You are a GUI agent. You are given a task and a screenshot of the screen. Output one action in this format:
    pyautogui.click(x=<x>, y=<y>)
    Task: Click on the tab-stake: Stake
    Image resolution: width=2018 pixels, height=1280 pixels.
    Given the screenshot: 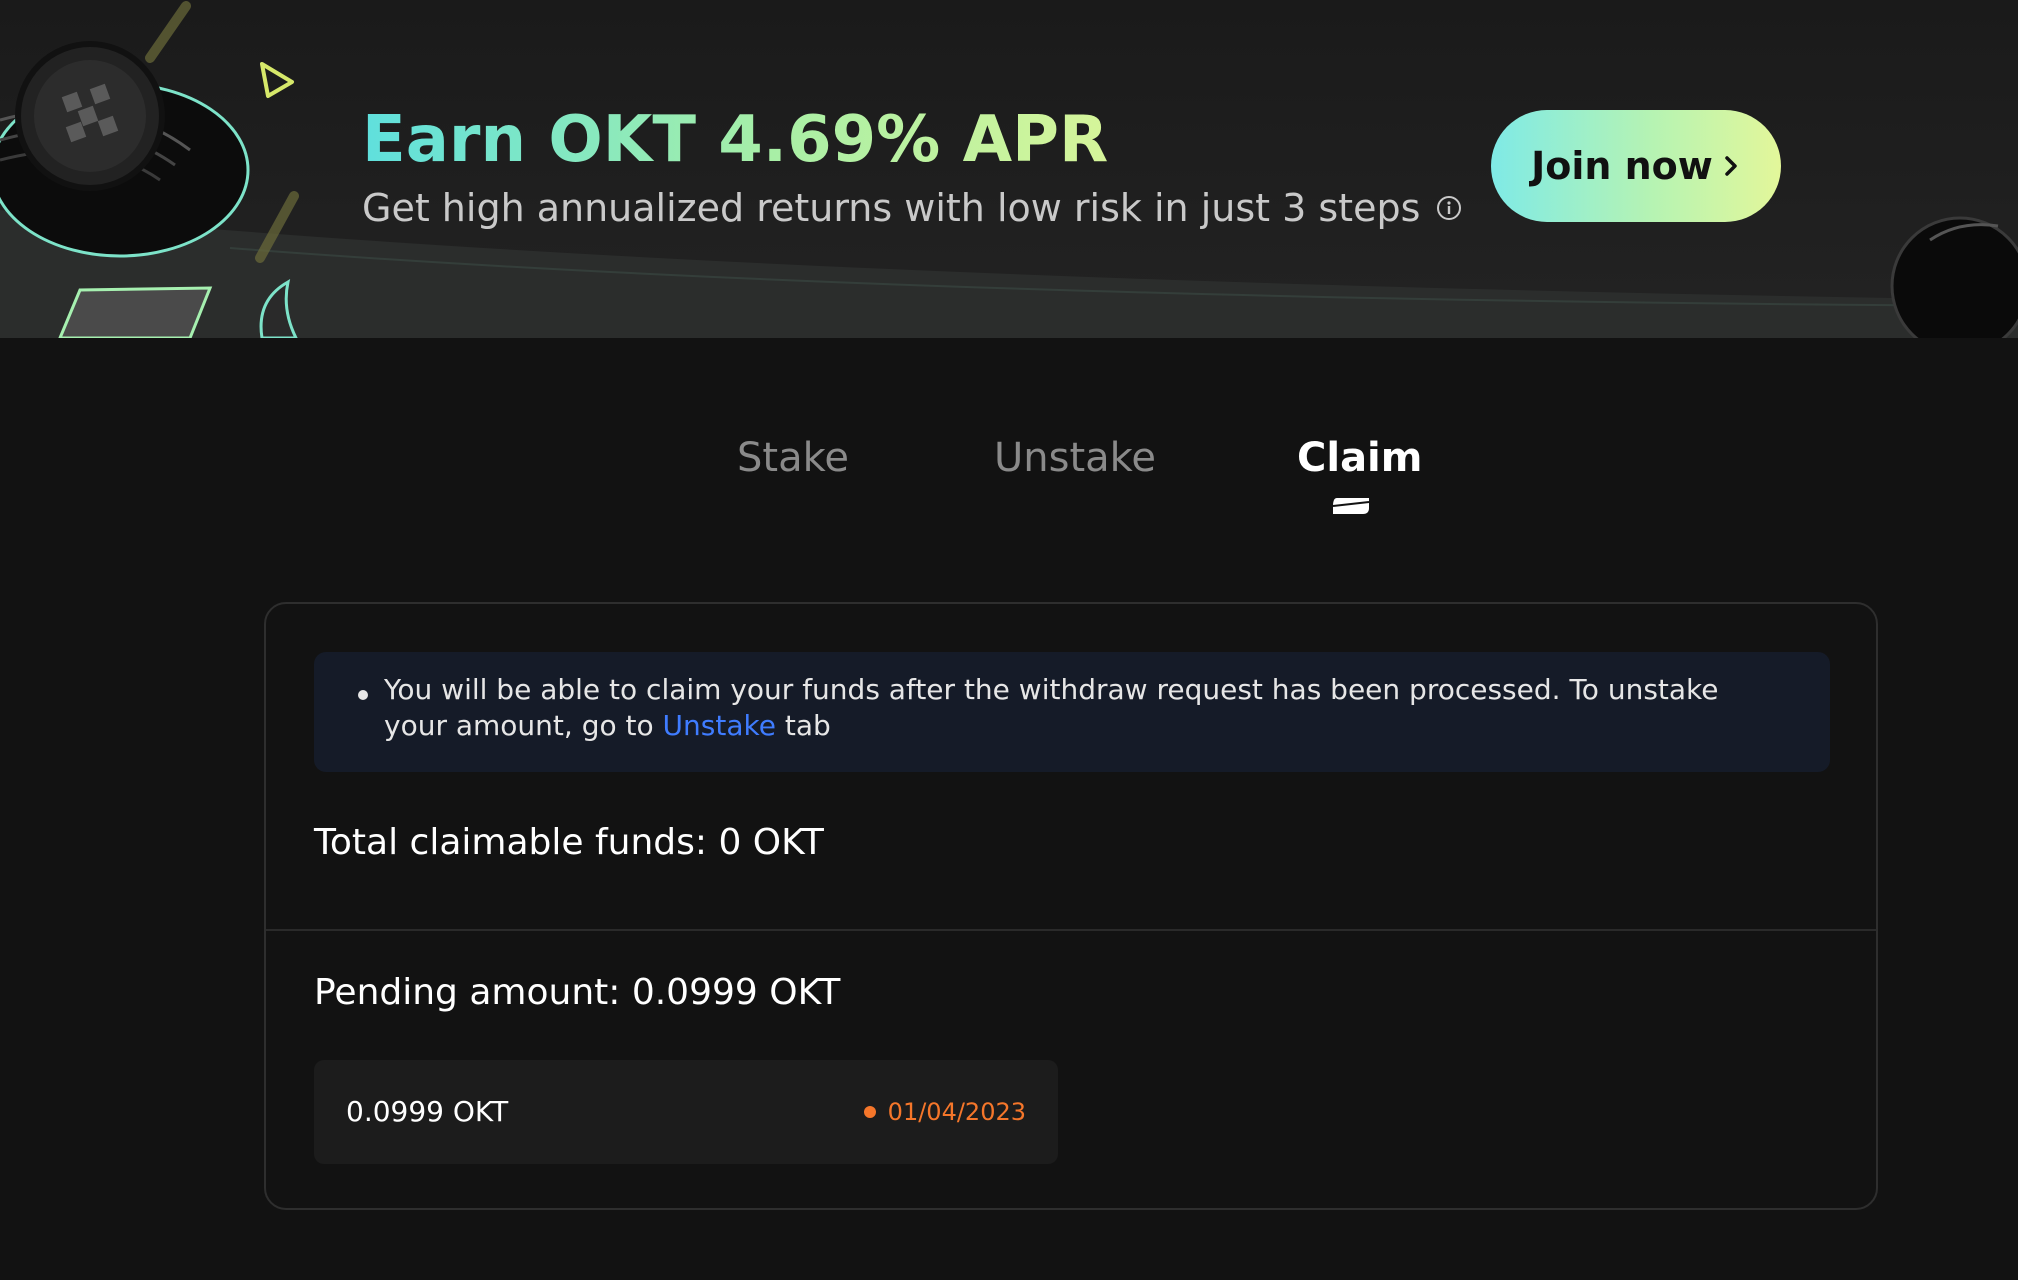 What is the action you would take?
    pyautogui.click(x=793, y=458)
    